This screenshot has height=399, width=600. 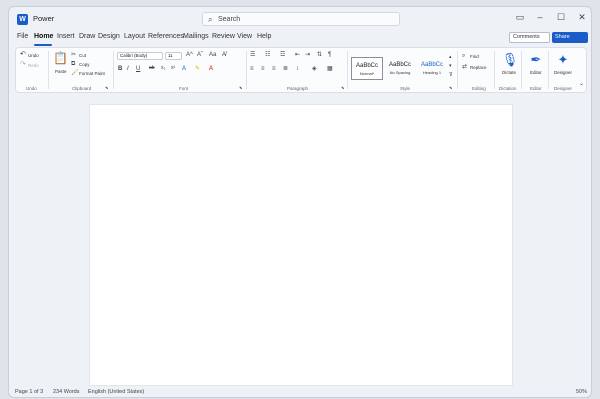 I want to click on zoom-level: 50%, so click(x=581, y=392).